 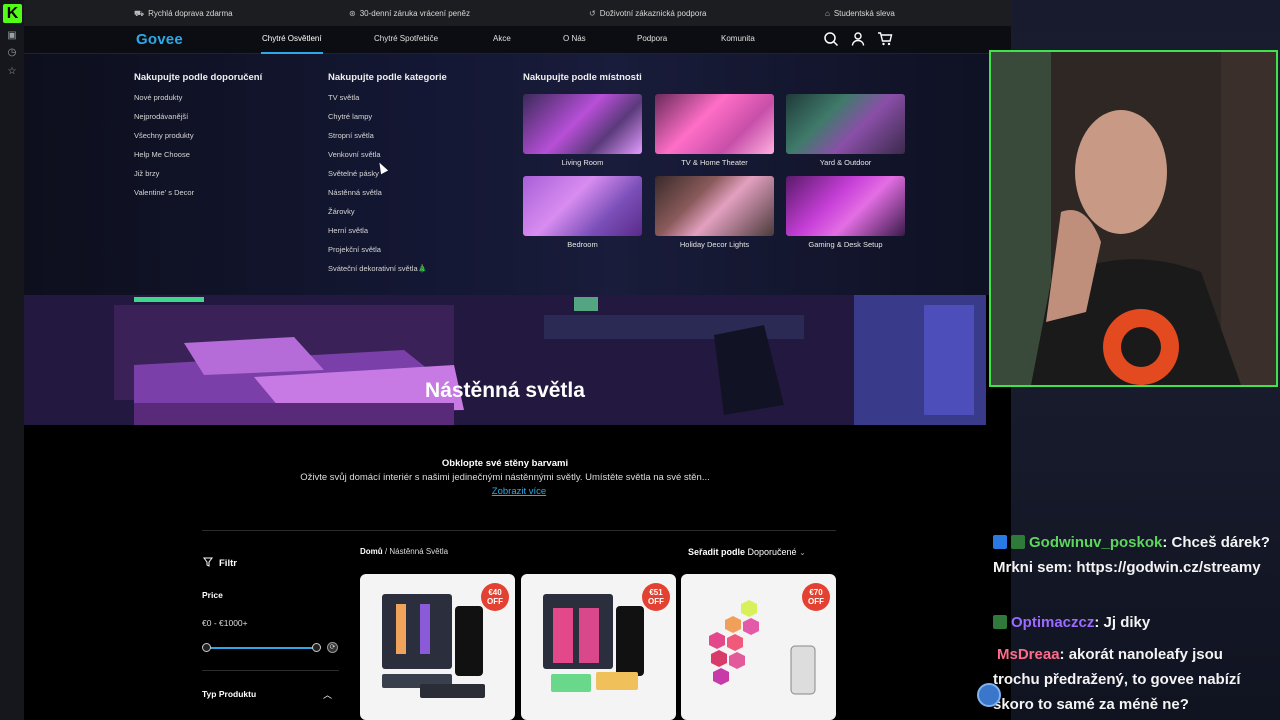 I want to click on search-icon, so click(x=831, y=39).